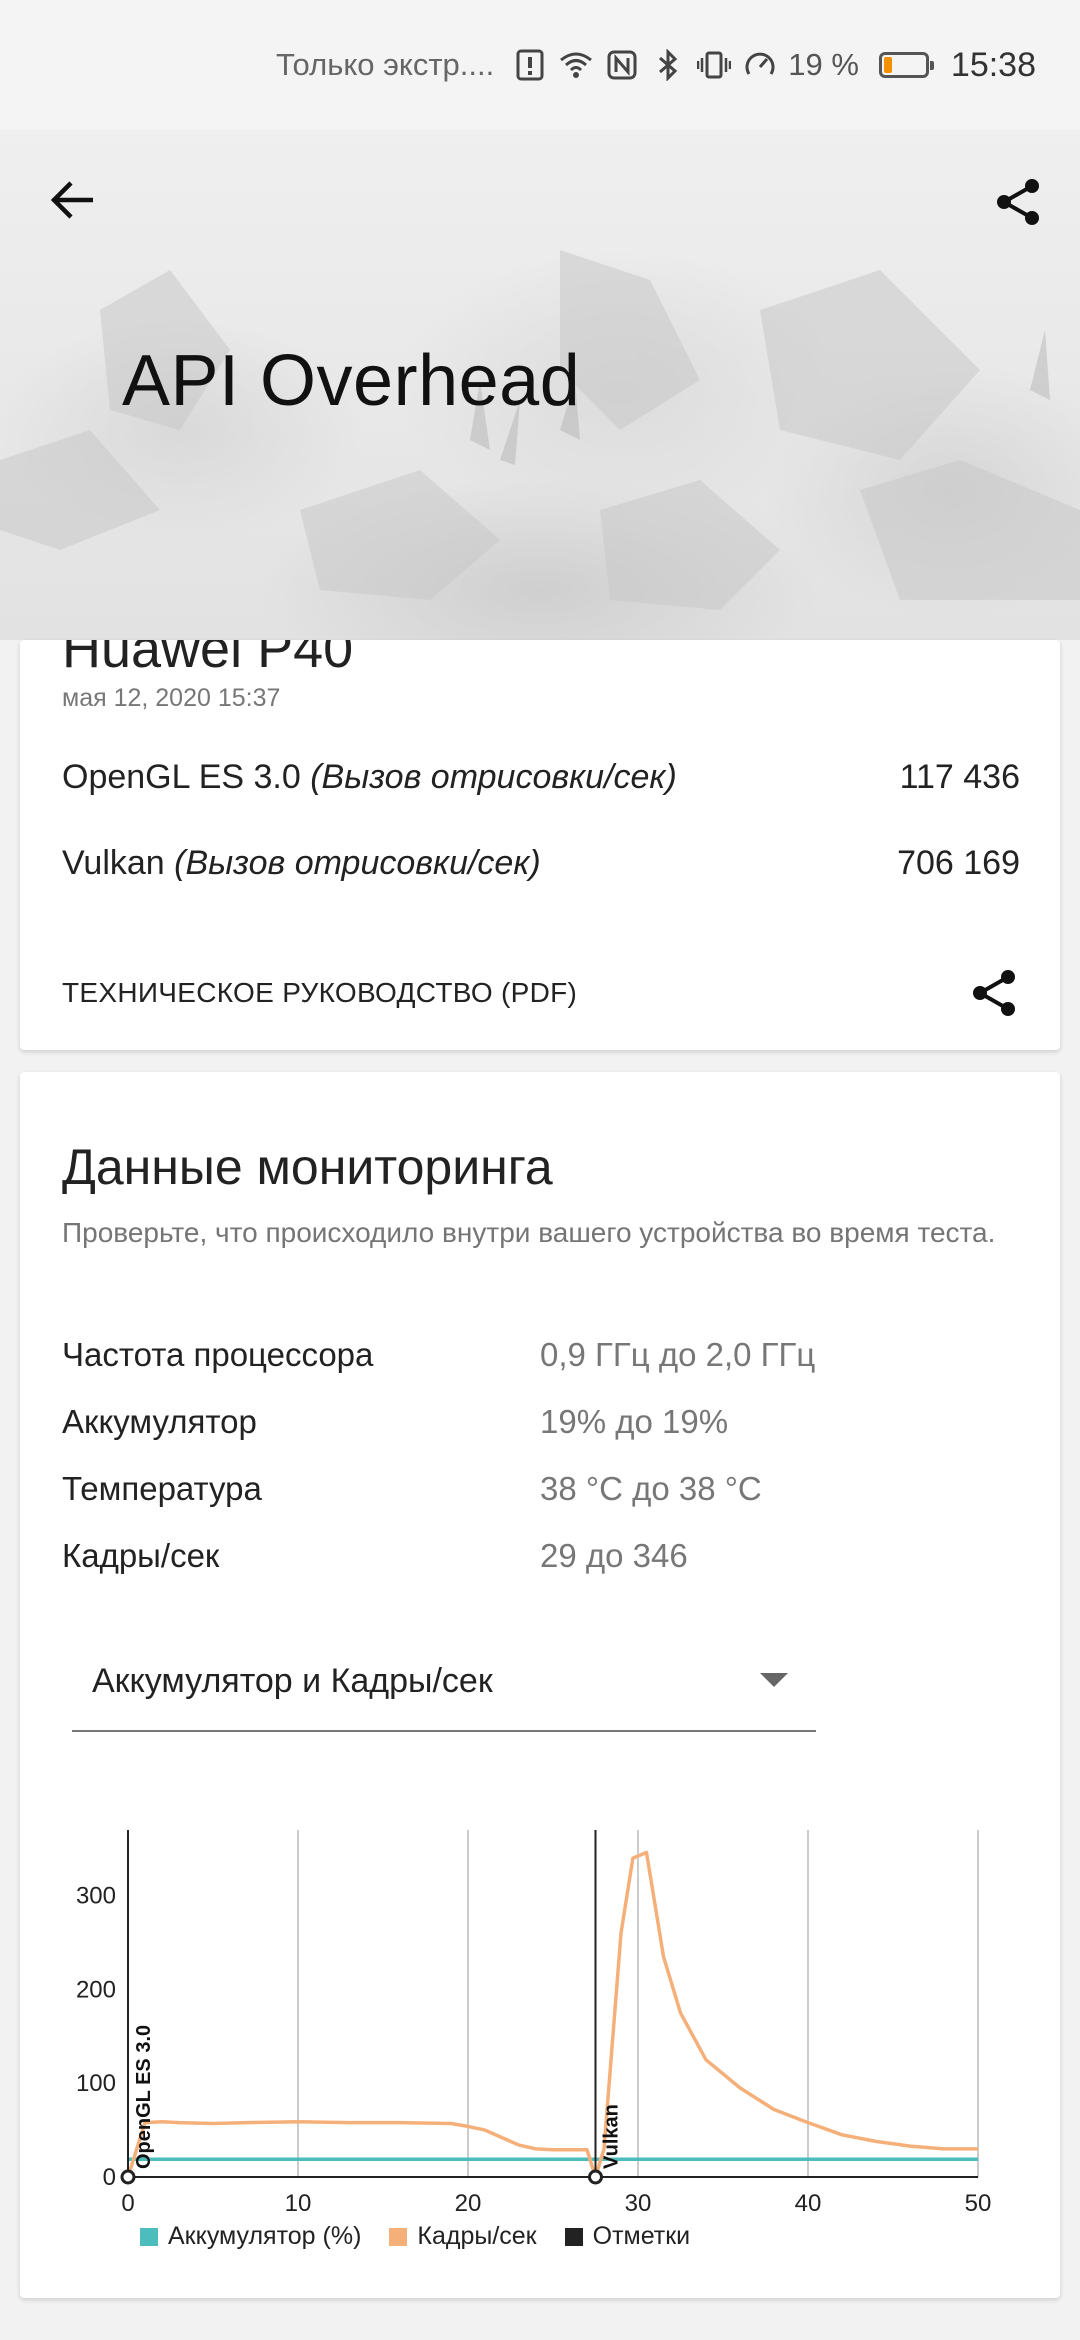 The height and width of the screenshot is (2340, 1080). I want to click on dropdown-value: Аккумулятор и Кадры/сек, so click(292, 1680).